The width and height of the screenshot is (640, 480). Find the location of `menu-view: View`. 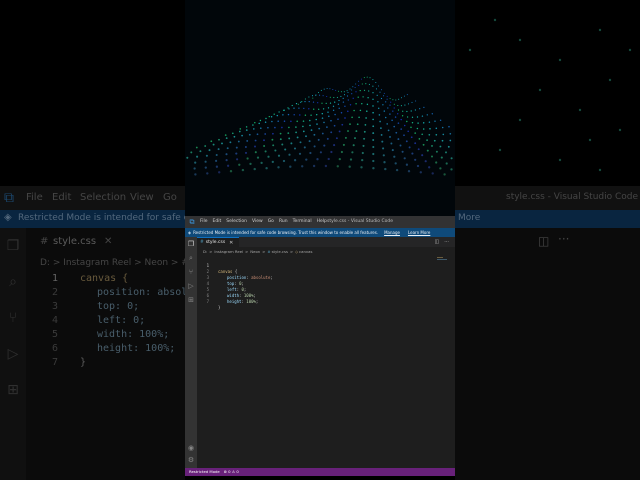

menu-view: View is located at coordinates (257, 222).